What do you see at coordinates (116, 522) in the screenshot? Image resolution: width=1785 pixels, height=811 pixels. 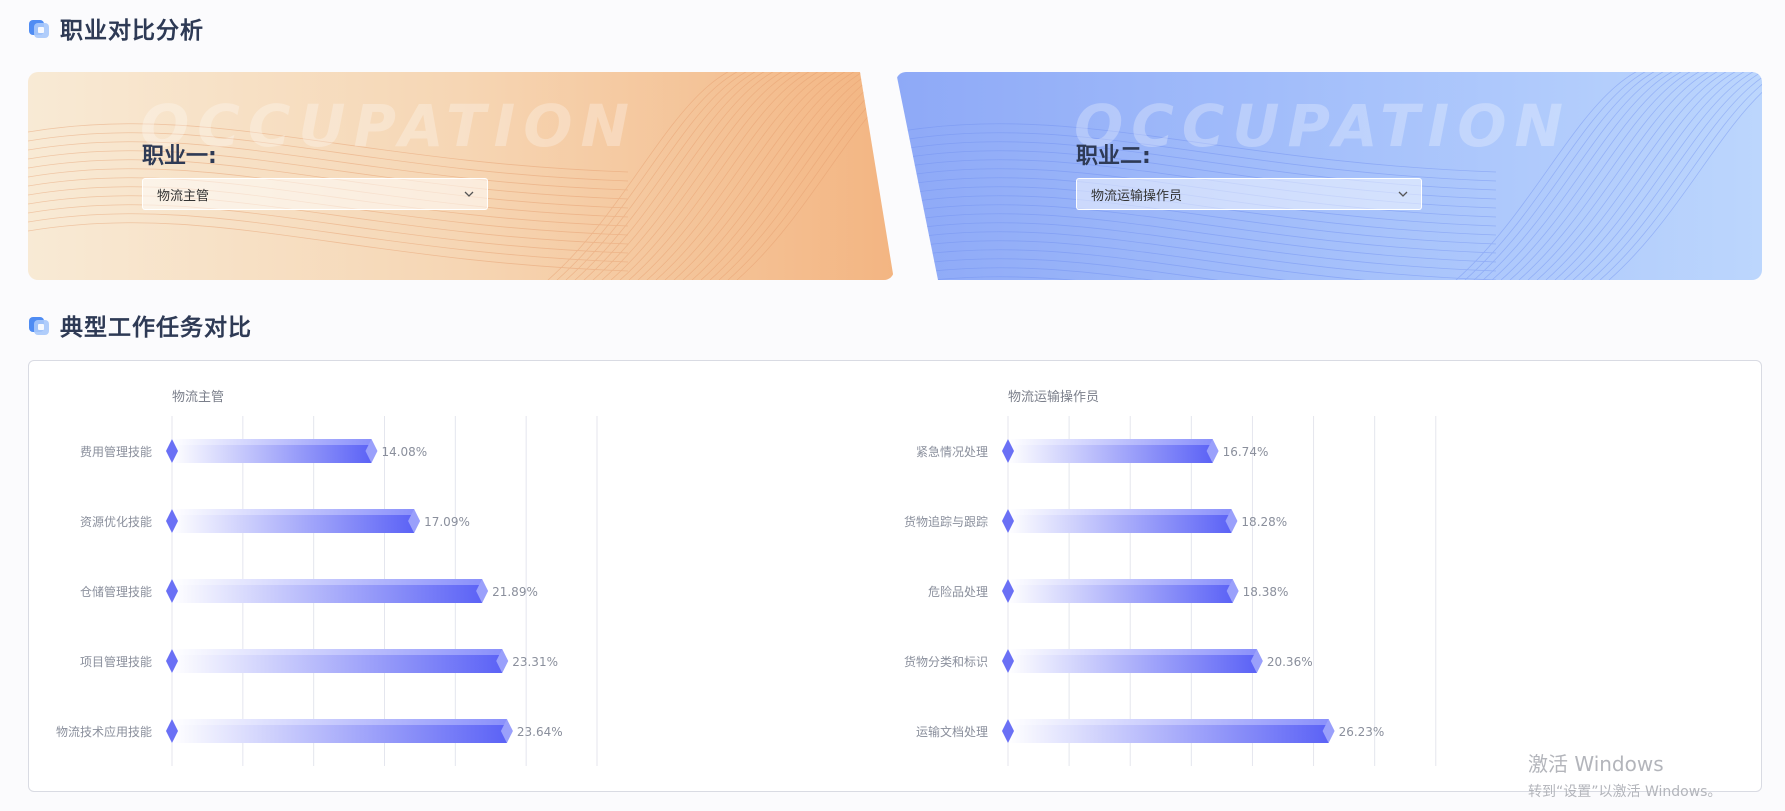 I see `category-label: 资源优化技能` at bounding box center [116, 522].